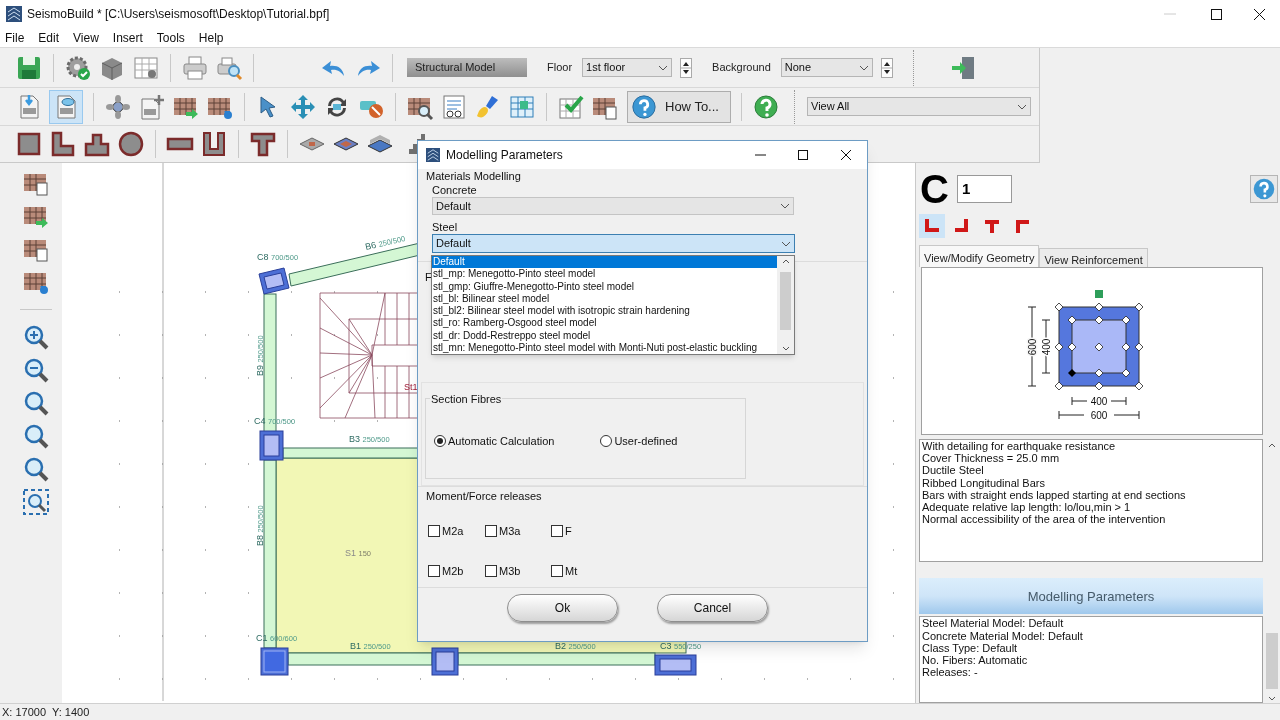 The image size is (1280, 720). Describe the element at coordinates (604, 311) in the screenshot. I see `dropdown-option: stl_bl2: Bilinear steel model with isotropic strain hardening` at that location.